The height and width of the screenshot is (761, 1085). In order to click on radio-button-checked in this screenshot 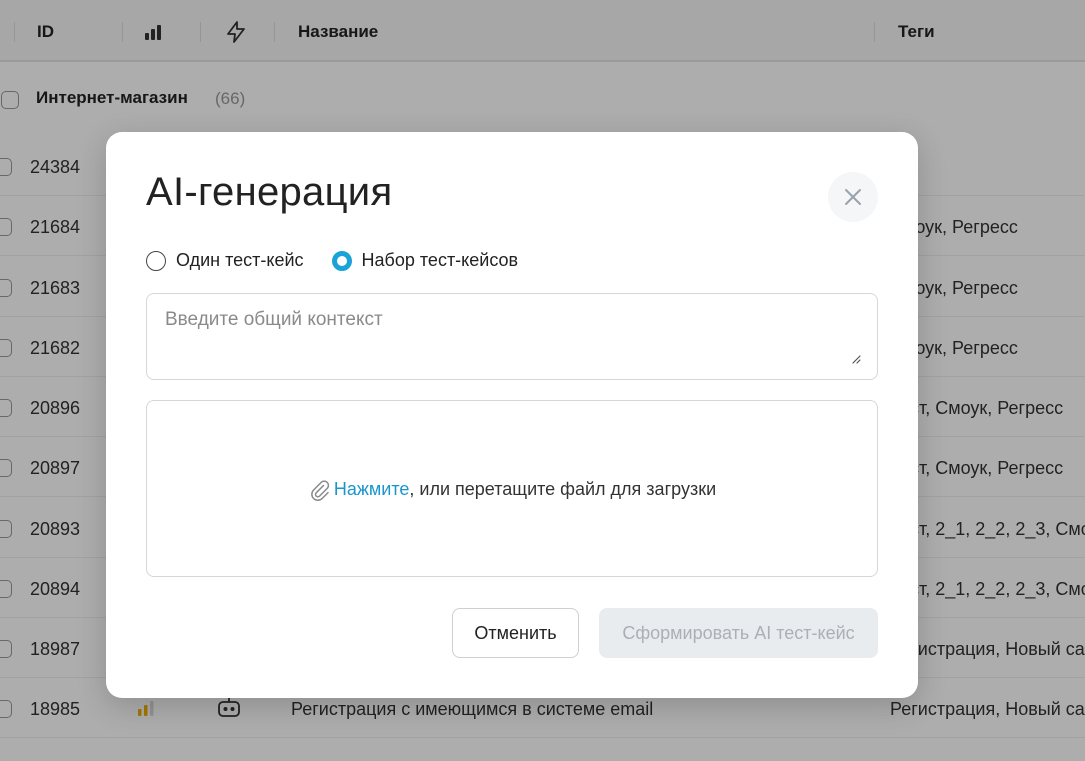, I will do `click(341, 260)`.